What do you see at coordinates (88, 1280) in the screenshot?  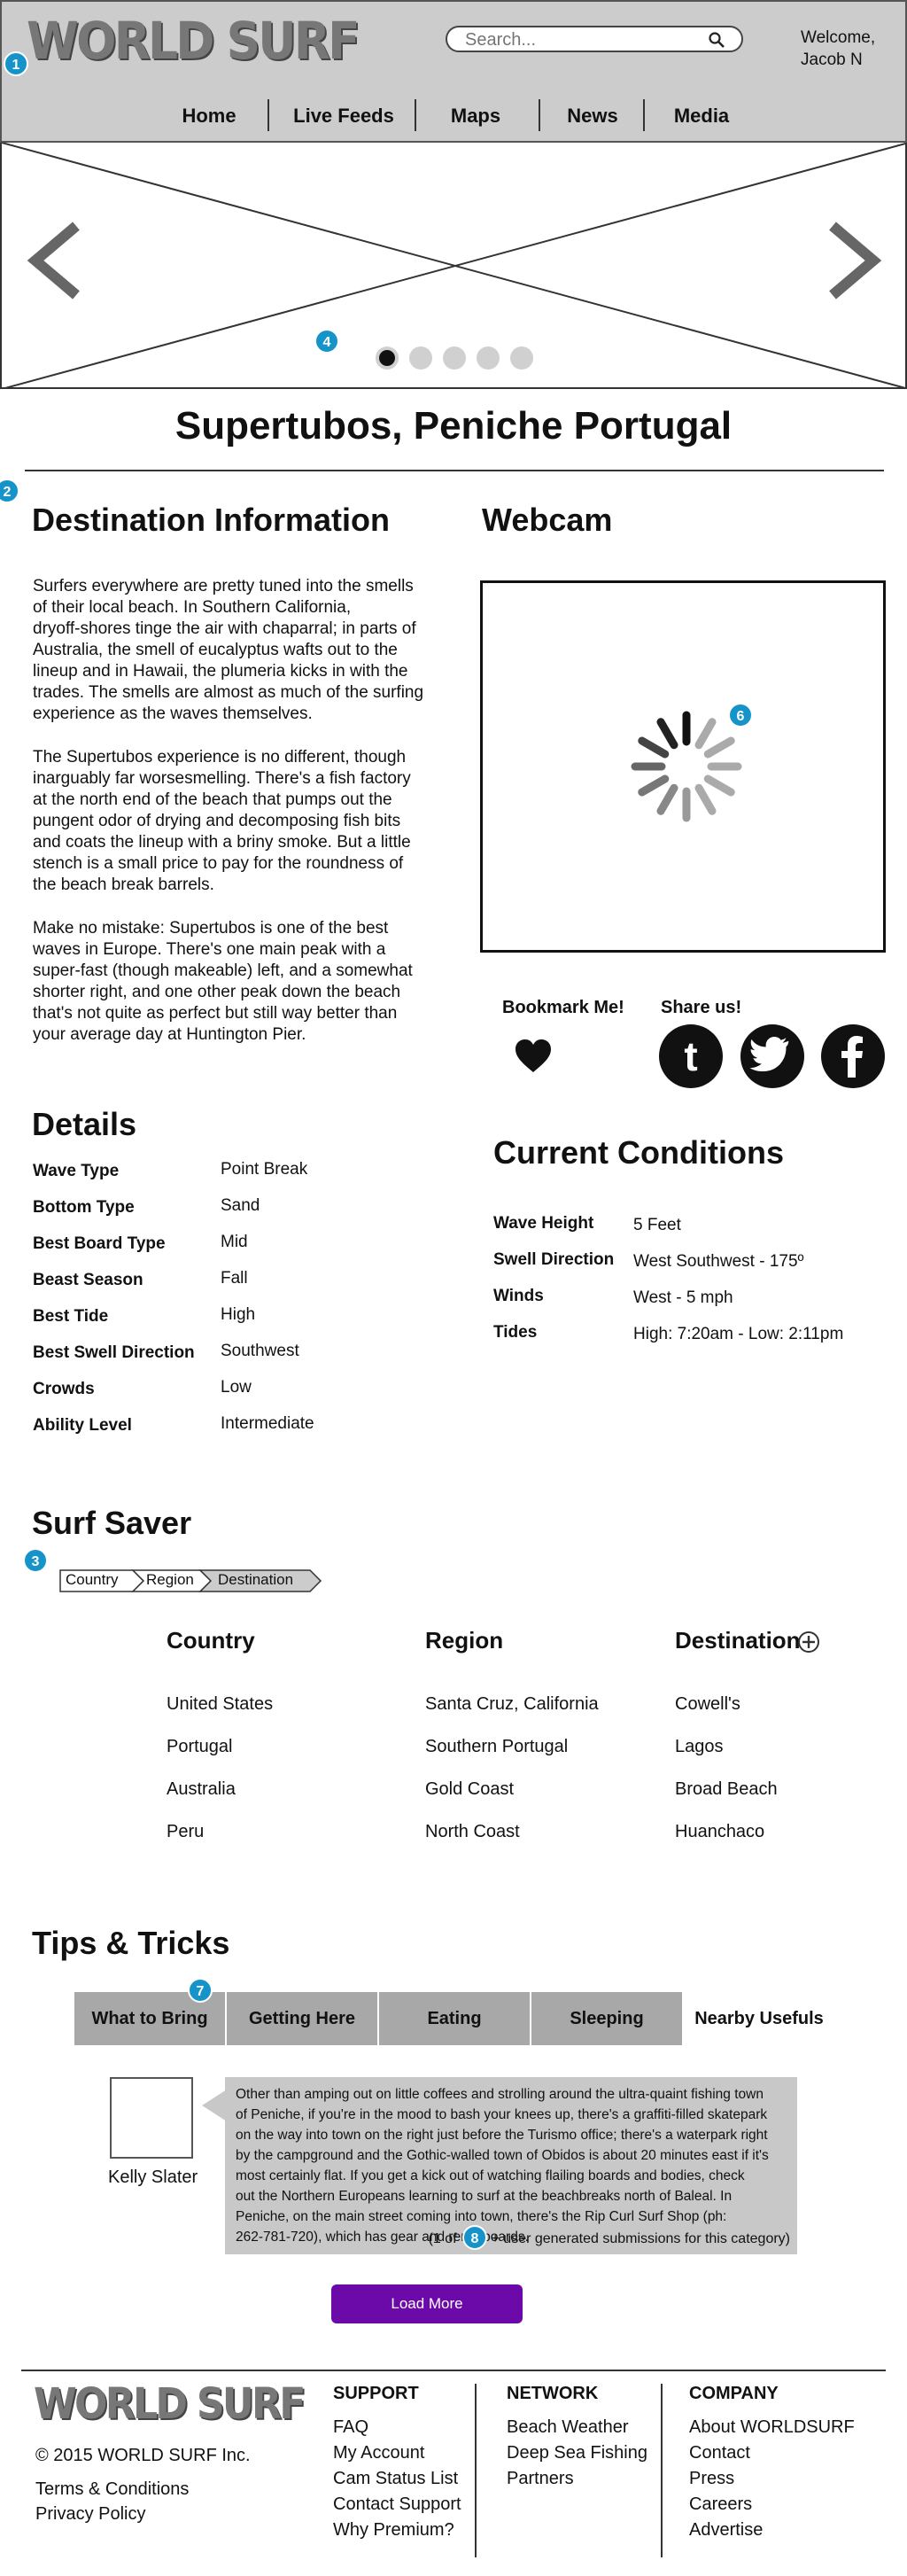 I see `detail-label: Beast Season` at bounding box center [88, 1280].